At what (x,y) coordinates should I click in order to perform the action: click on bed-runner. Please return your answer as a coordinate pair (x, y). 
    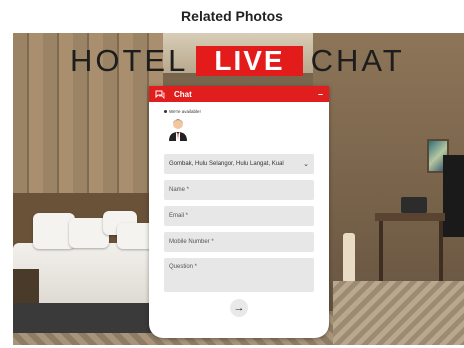
    Looking at the image, I should click on (88, 318).